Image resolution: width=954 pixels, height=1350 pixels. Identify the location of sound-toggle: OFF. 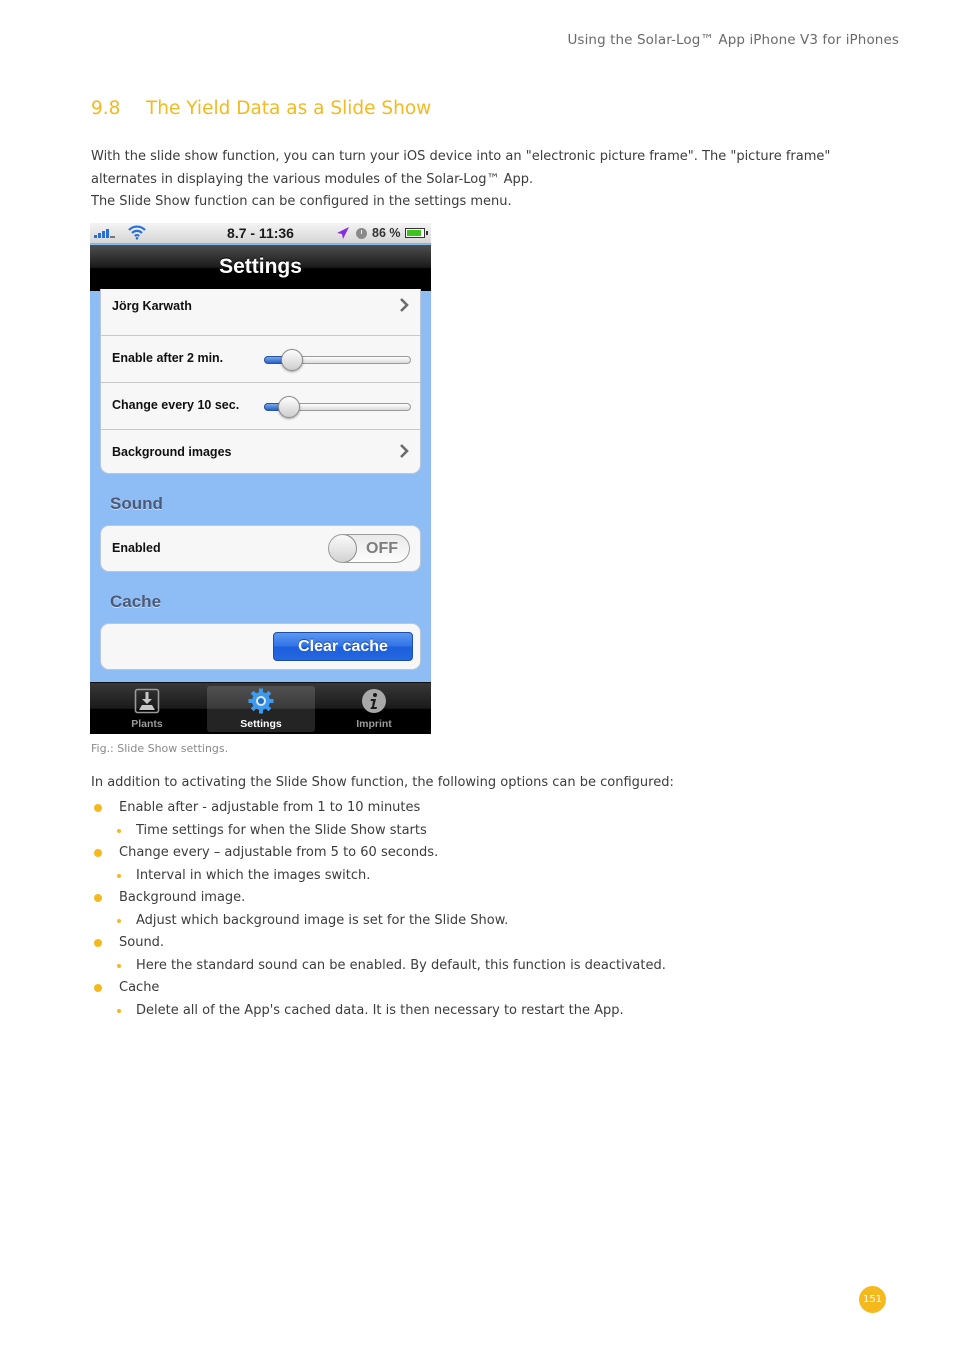
(369, 548).